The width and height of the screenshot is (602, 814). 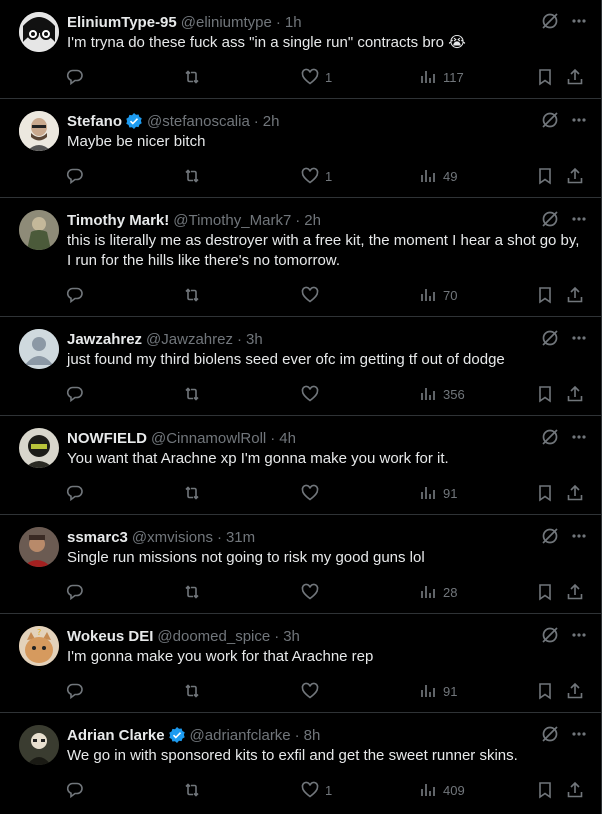 What do you see at coordinates (232, 220) in the screenshot?
I see `user-handle: @Timothy_Mark7` at bounding box center [232, 220].